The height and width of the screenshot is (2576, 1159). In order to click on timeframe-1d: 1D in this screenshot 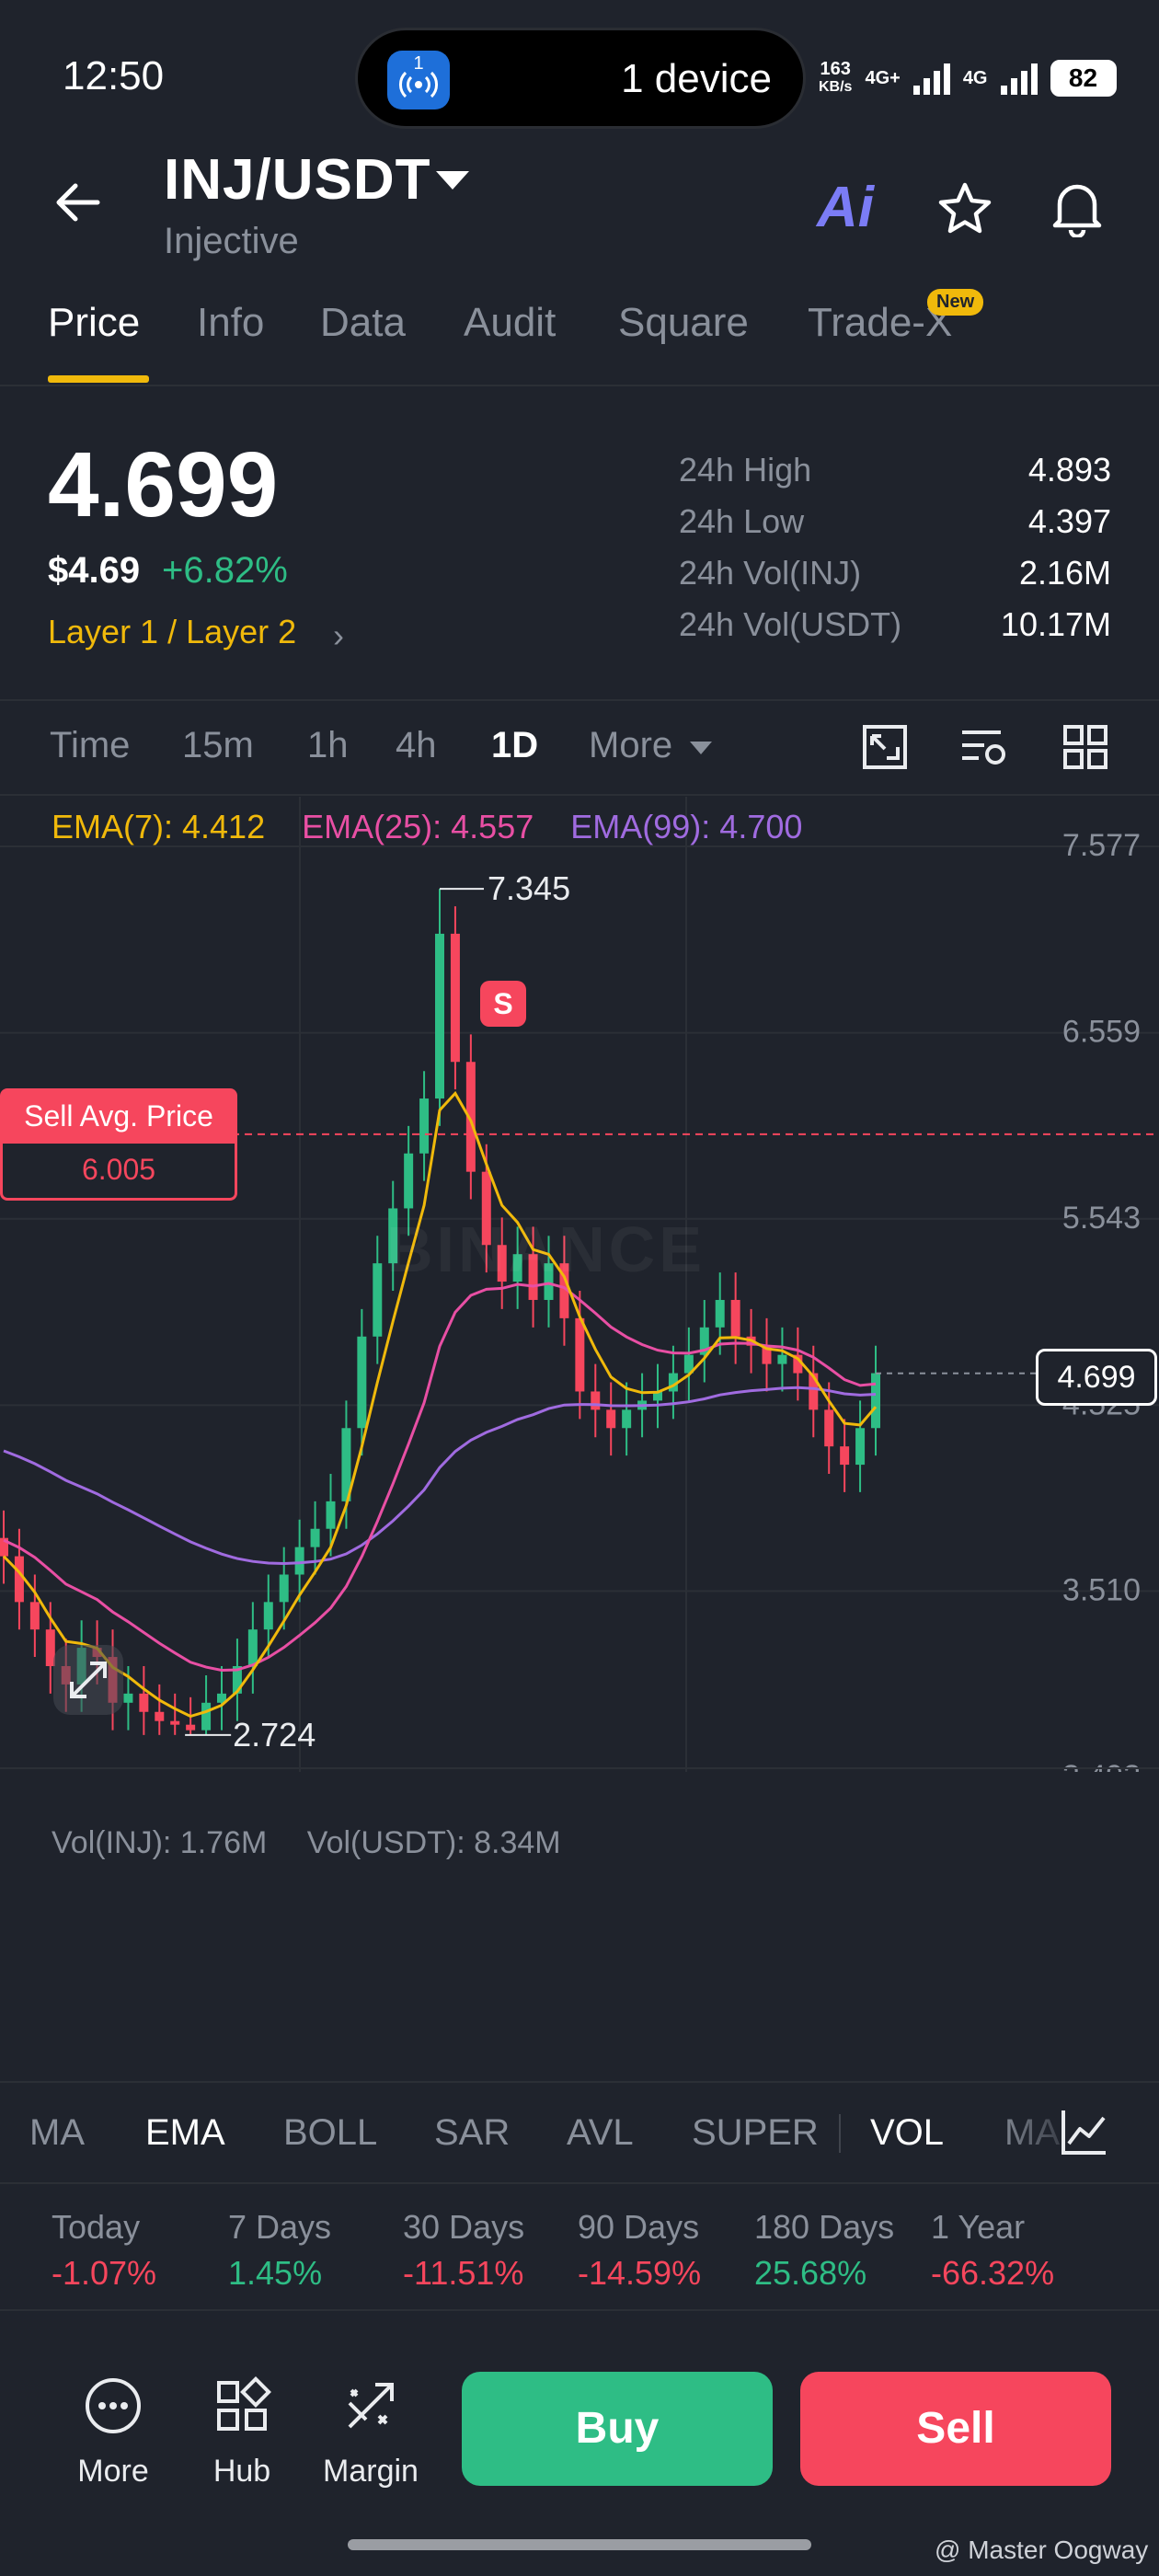, I will do `click(514, 745)`.